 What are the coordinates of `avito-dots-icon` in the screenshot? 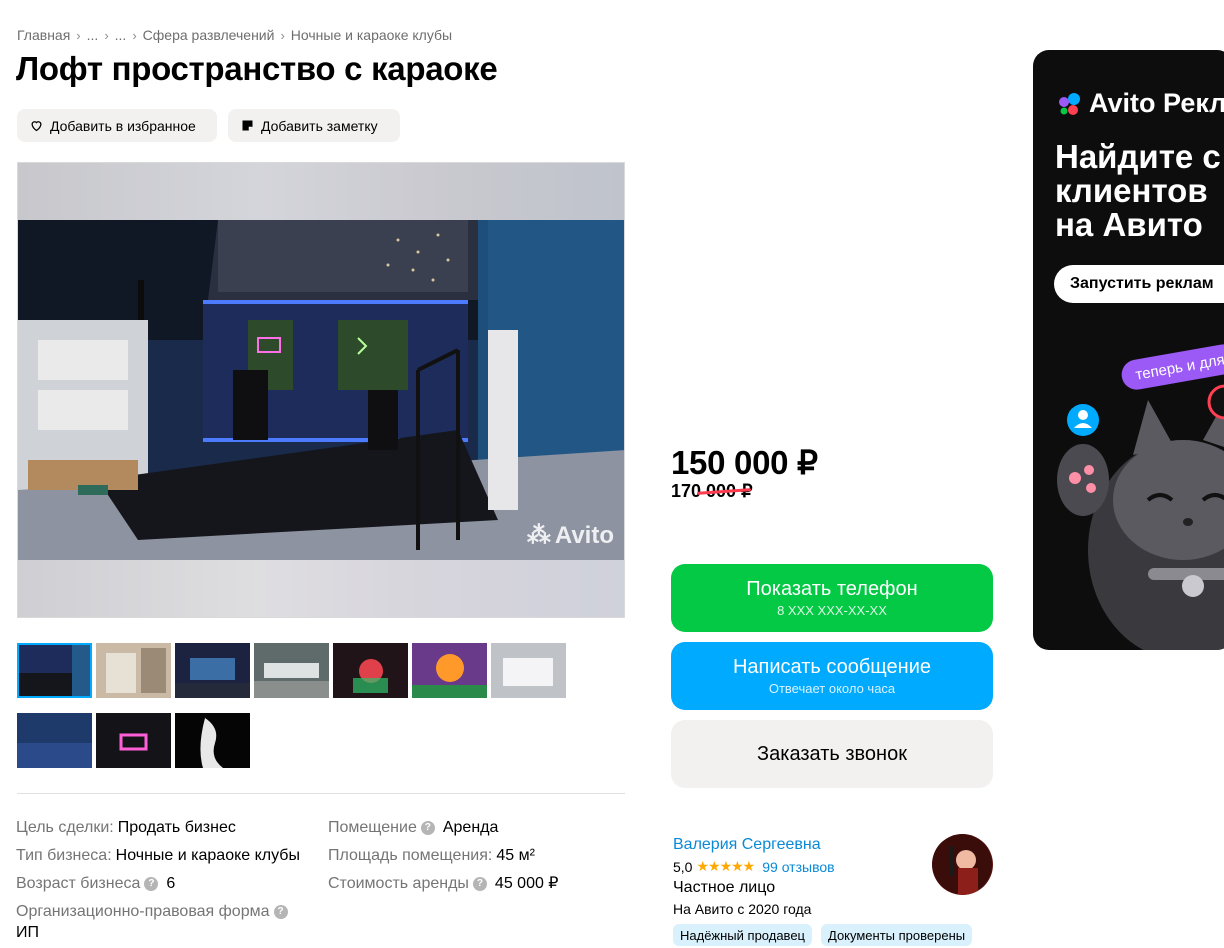 It's located at (1069, 103).